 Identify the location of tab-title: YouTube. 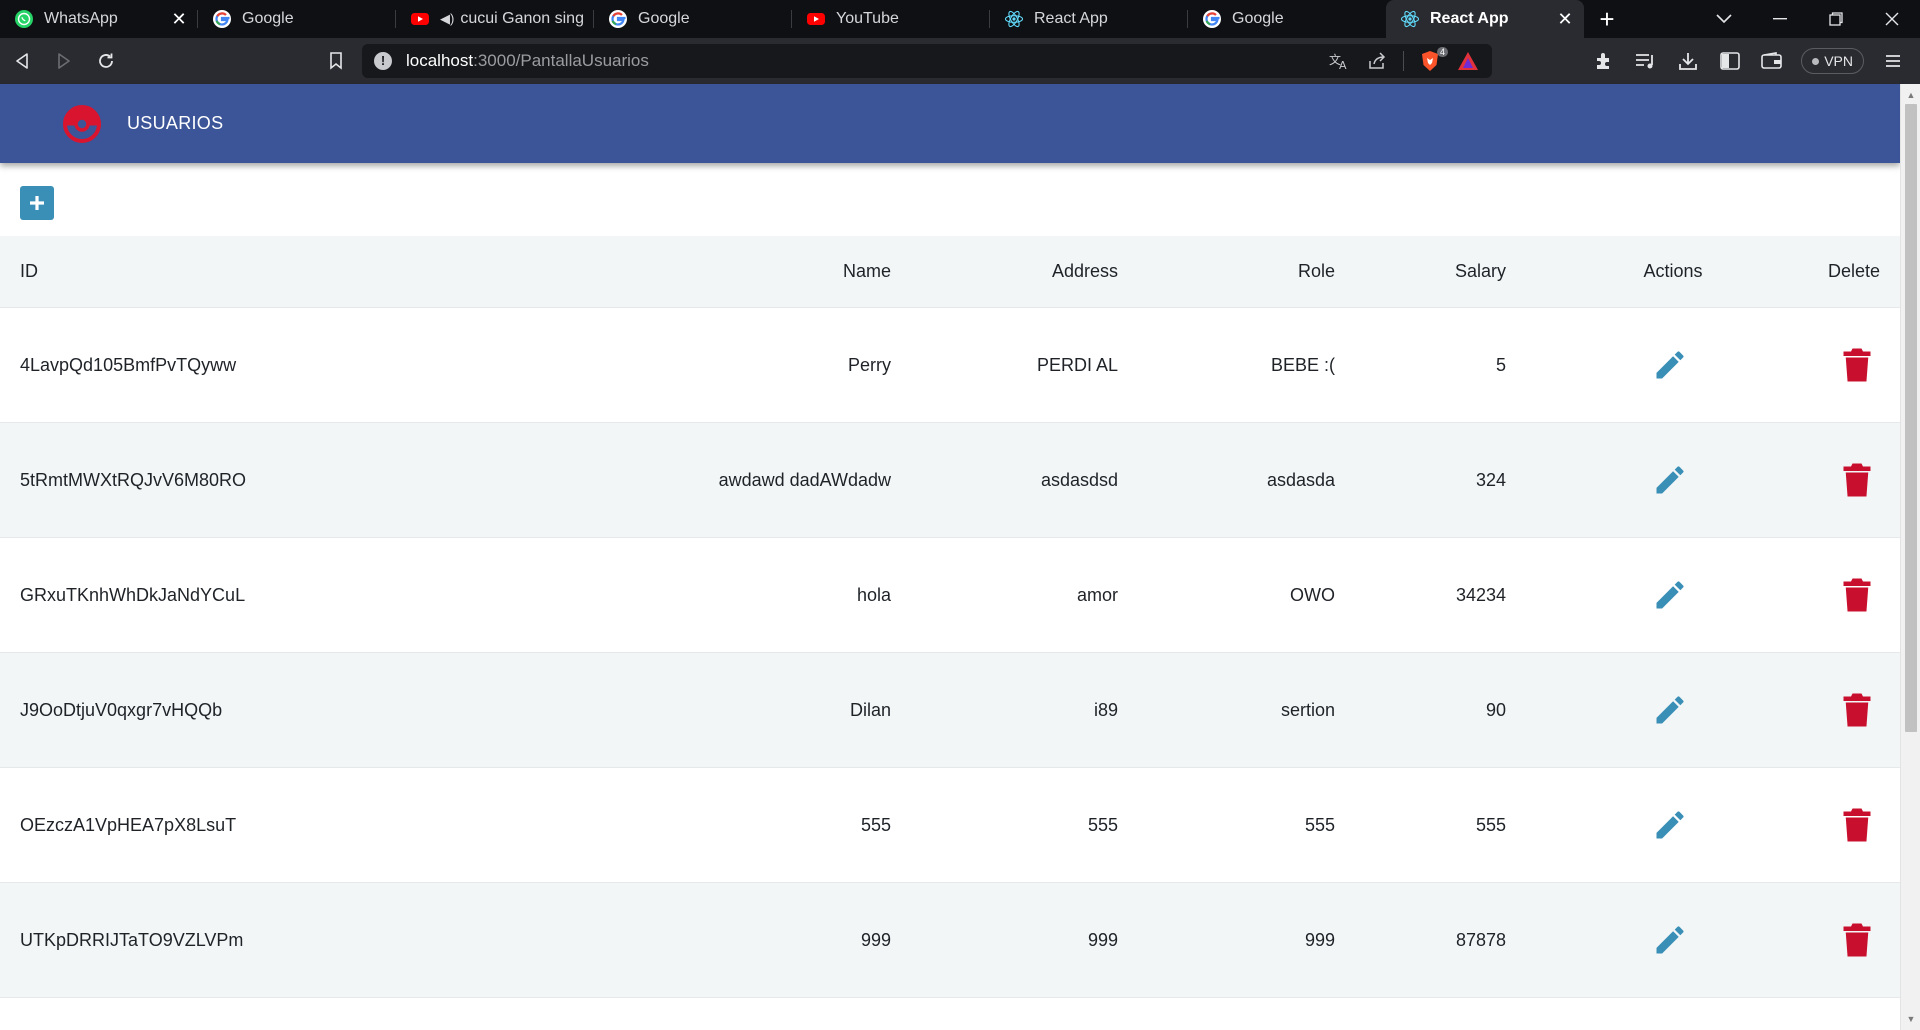
(867, 18).